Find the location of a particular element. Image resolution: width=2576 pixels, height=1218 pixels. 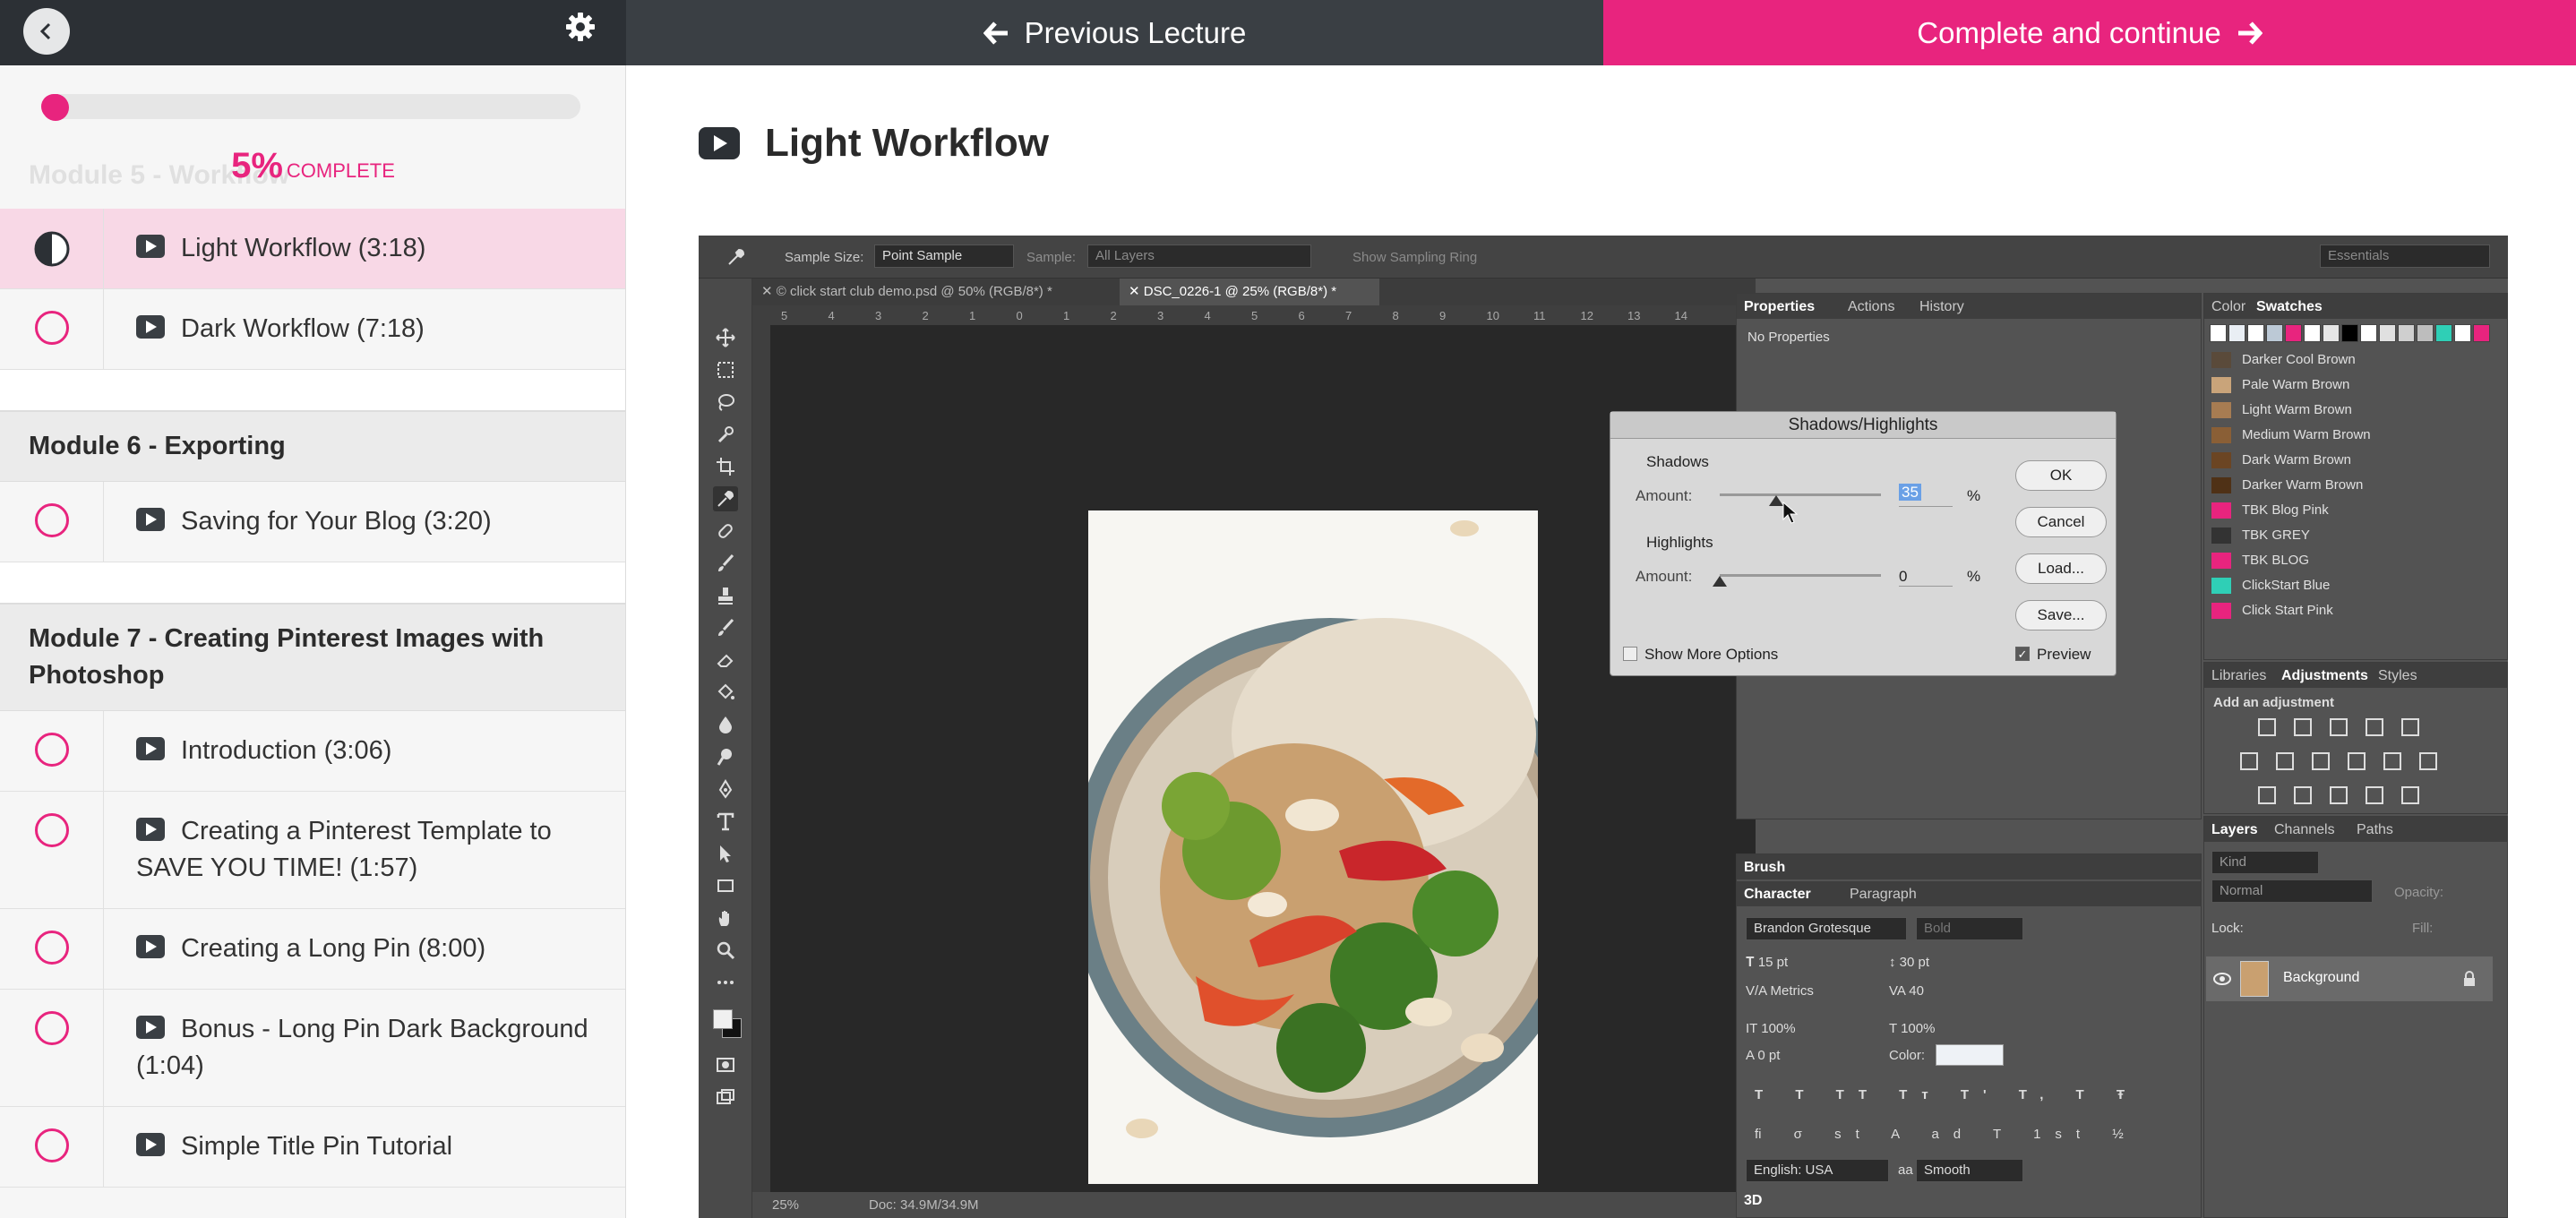

brush-tool-icon is located at coordinates (725, 563).